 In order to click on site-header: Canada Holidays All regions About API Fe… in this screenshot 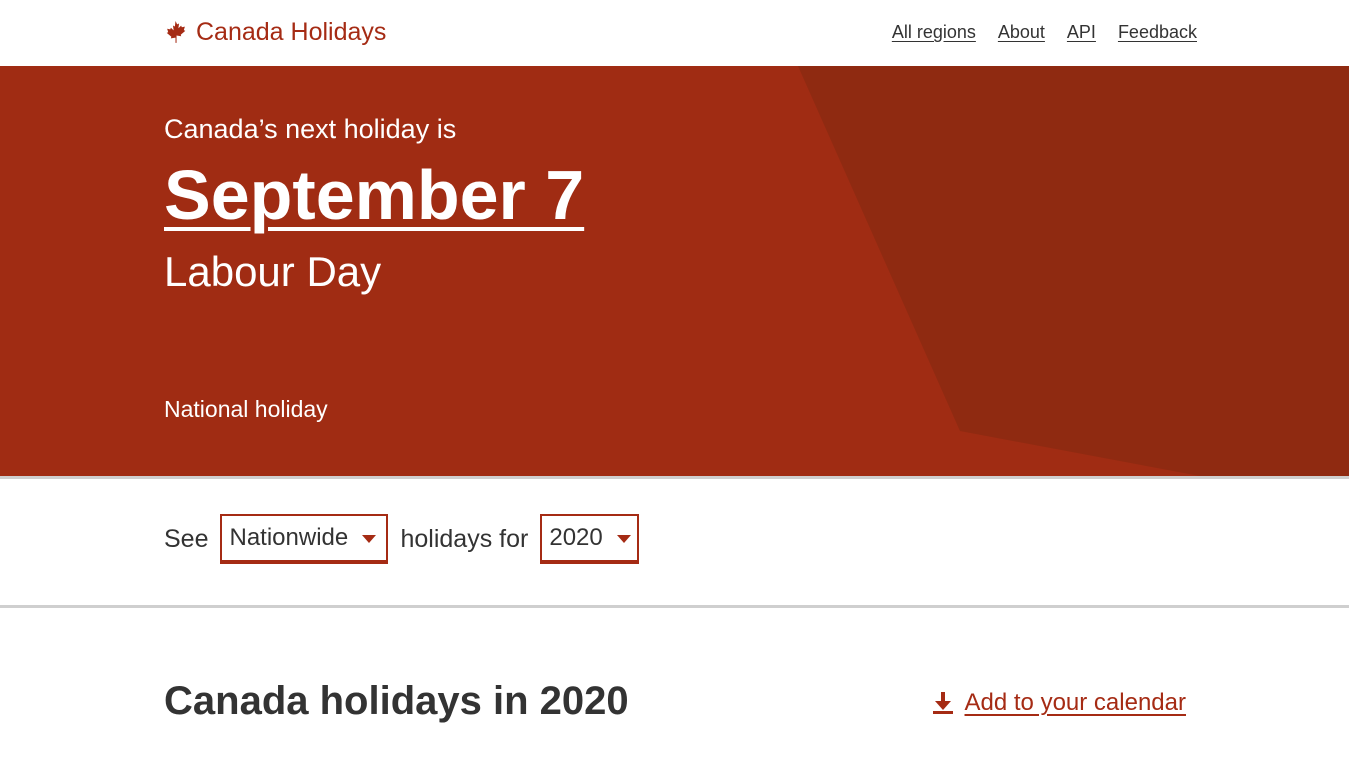, I will do `click(674, 33)`.